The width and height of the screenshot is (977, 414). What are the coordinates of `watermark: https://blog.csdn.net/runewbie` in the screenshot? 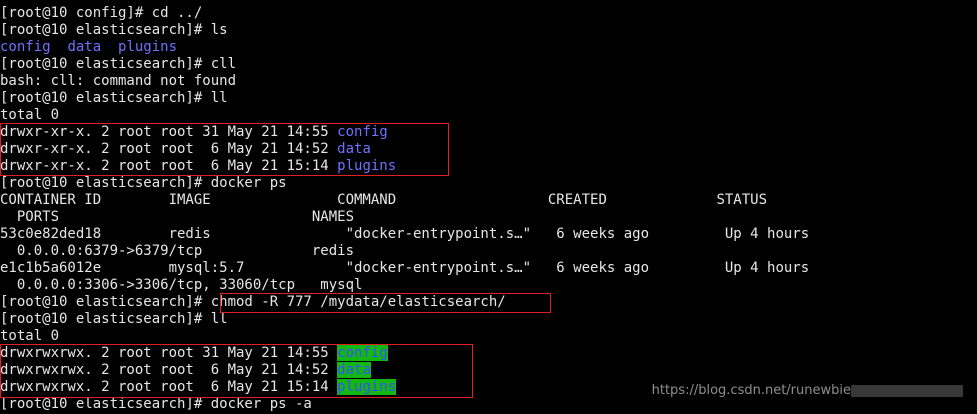 It's located at (807, 390).